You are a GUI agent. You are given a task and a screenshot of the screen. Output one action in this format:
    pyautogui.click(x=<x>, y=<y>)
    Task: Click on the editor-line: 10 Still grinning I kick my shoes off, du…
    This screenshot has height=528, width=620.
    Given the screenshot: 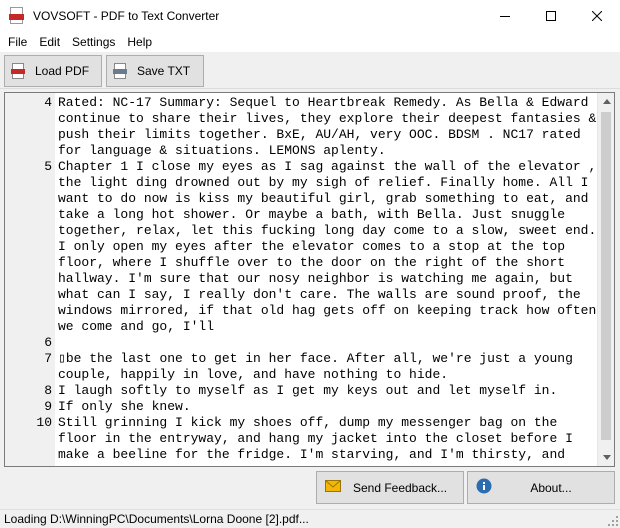 What is the action you would take?
    pyautogui.click(x=303, y=439)
    